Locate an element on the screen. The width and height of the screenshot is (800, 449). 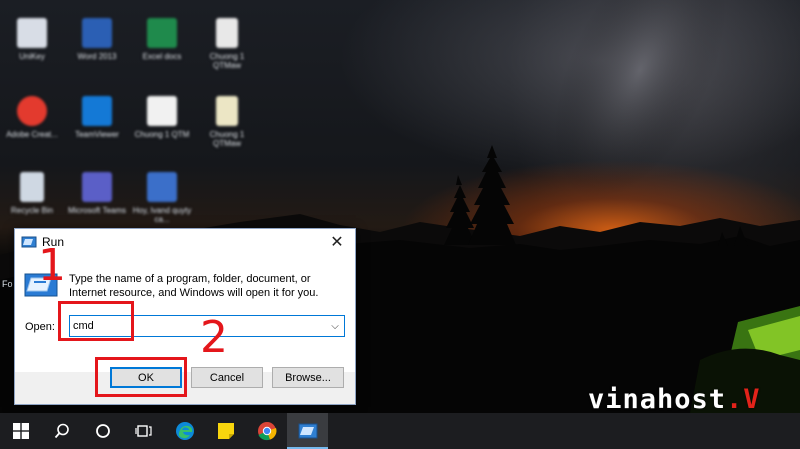
task-view-icon is located at coordinates (143, 431).